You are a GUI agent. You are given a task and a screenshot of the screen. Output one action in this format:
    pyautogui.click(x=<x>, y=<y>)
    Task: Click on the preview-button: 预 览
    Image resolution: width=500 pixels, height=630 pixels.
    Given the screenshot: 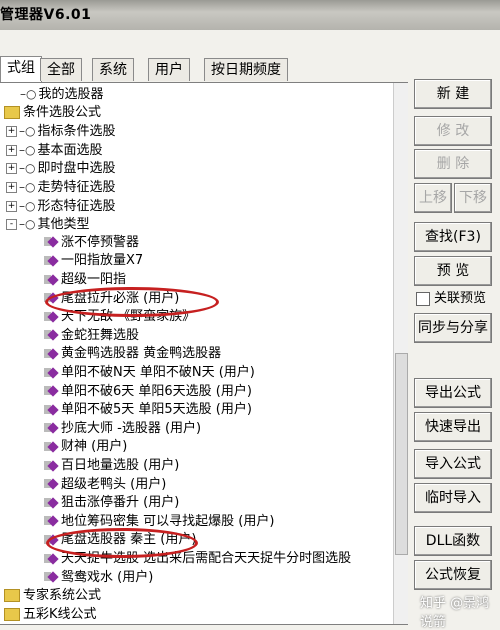 What is the action you would take?
    pyautogui.click(x=453, y=271)
    